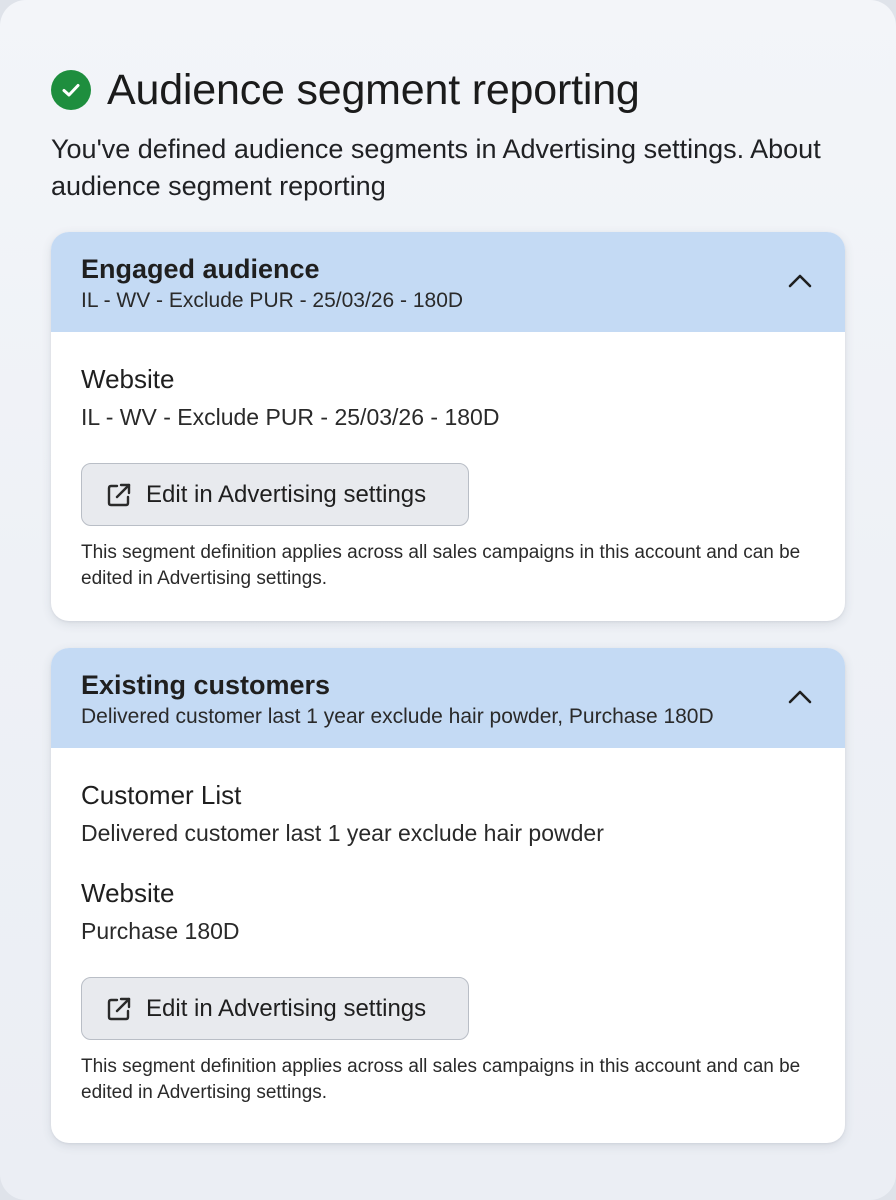 This screenshot has width=896, height=1200. I want to click on segment-summary: IL - WV - Exclude PUR - 25/03/26 - 180D, so click(272, 300).